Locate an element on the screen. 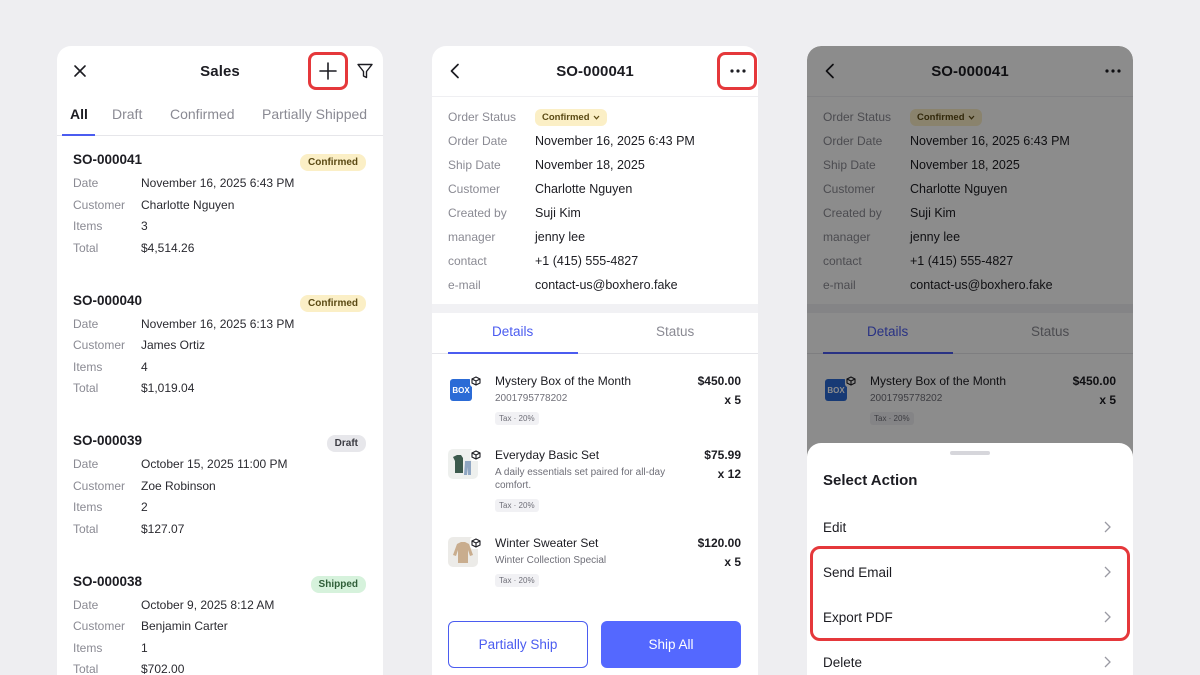 This screenshot has height=675, width=1200. action-send-email: Send Email is located at coordinates (970, 572).